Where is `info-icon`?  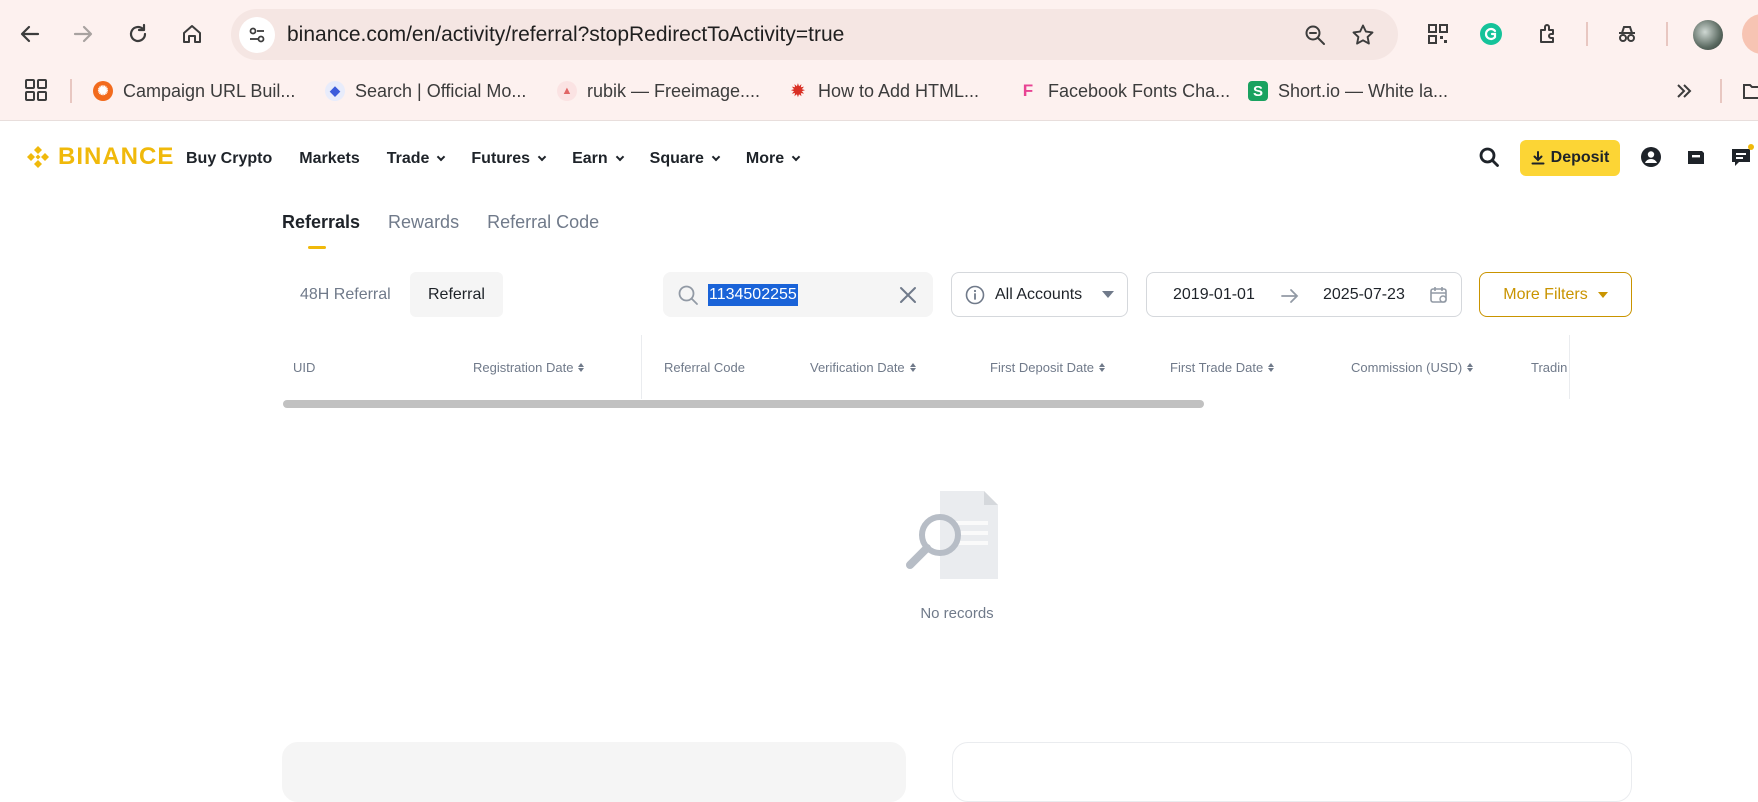
info-icon is located at coordinates (975, 294).